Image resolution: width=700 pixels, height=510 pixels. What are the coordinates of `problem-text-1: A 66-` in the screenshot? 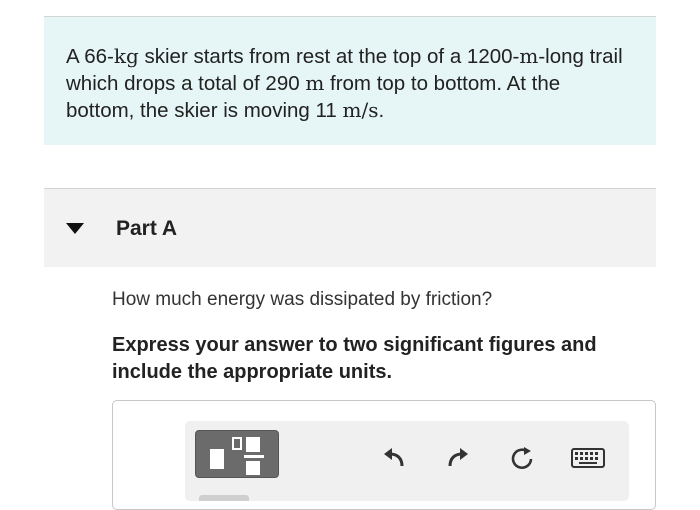 It's located at (90, 56).